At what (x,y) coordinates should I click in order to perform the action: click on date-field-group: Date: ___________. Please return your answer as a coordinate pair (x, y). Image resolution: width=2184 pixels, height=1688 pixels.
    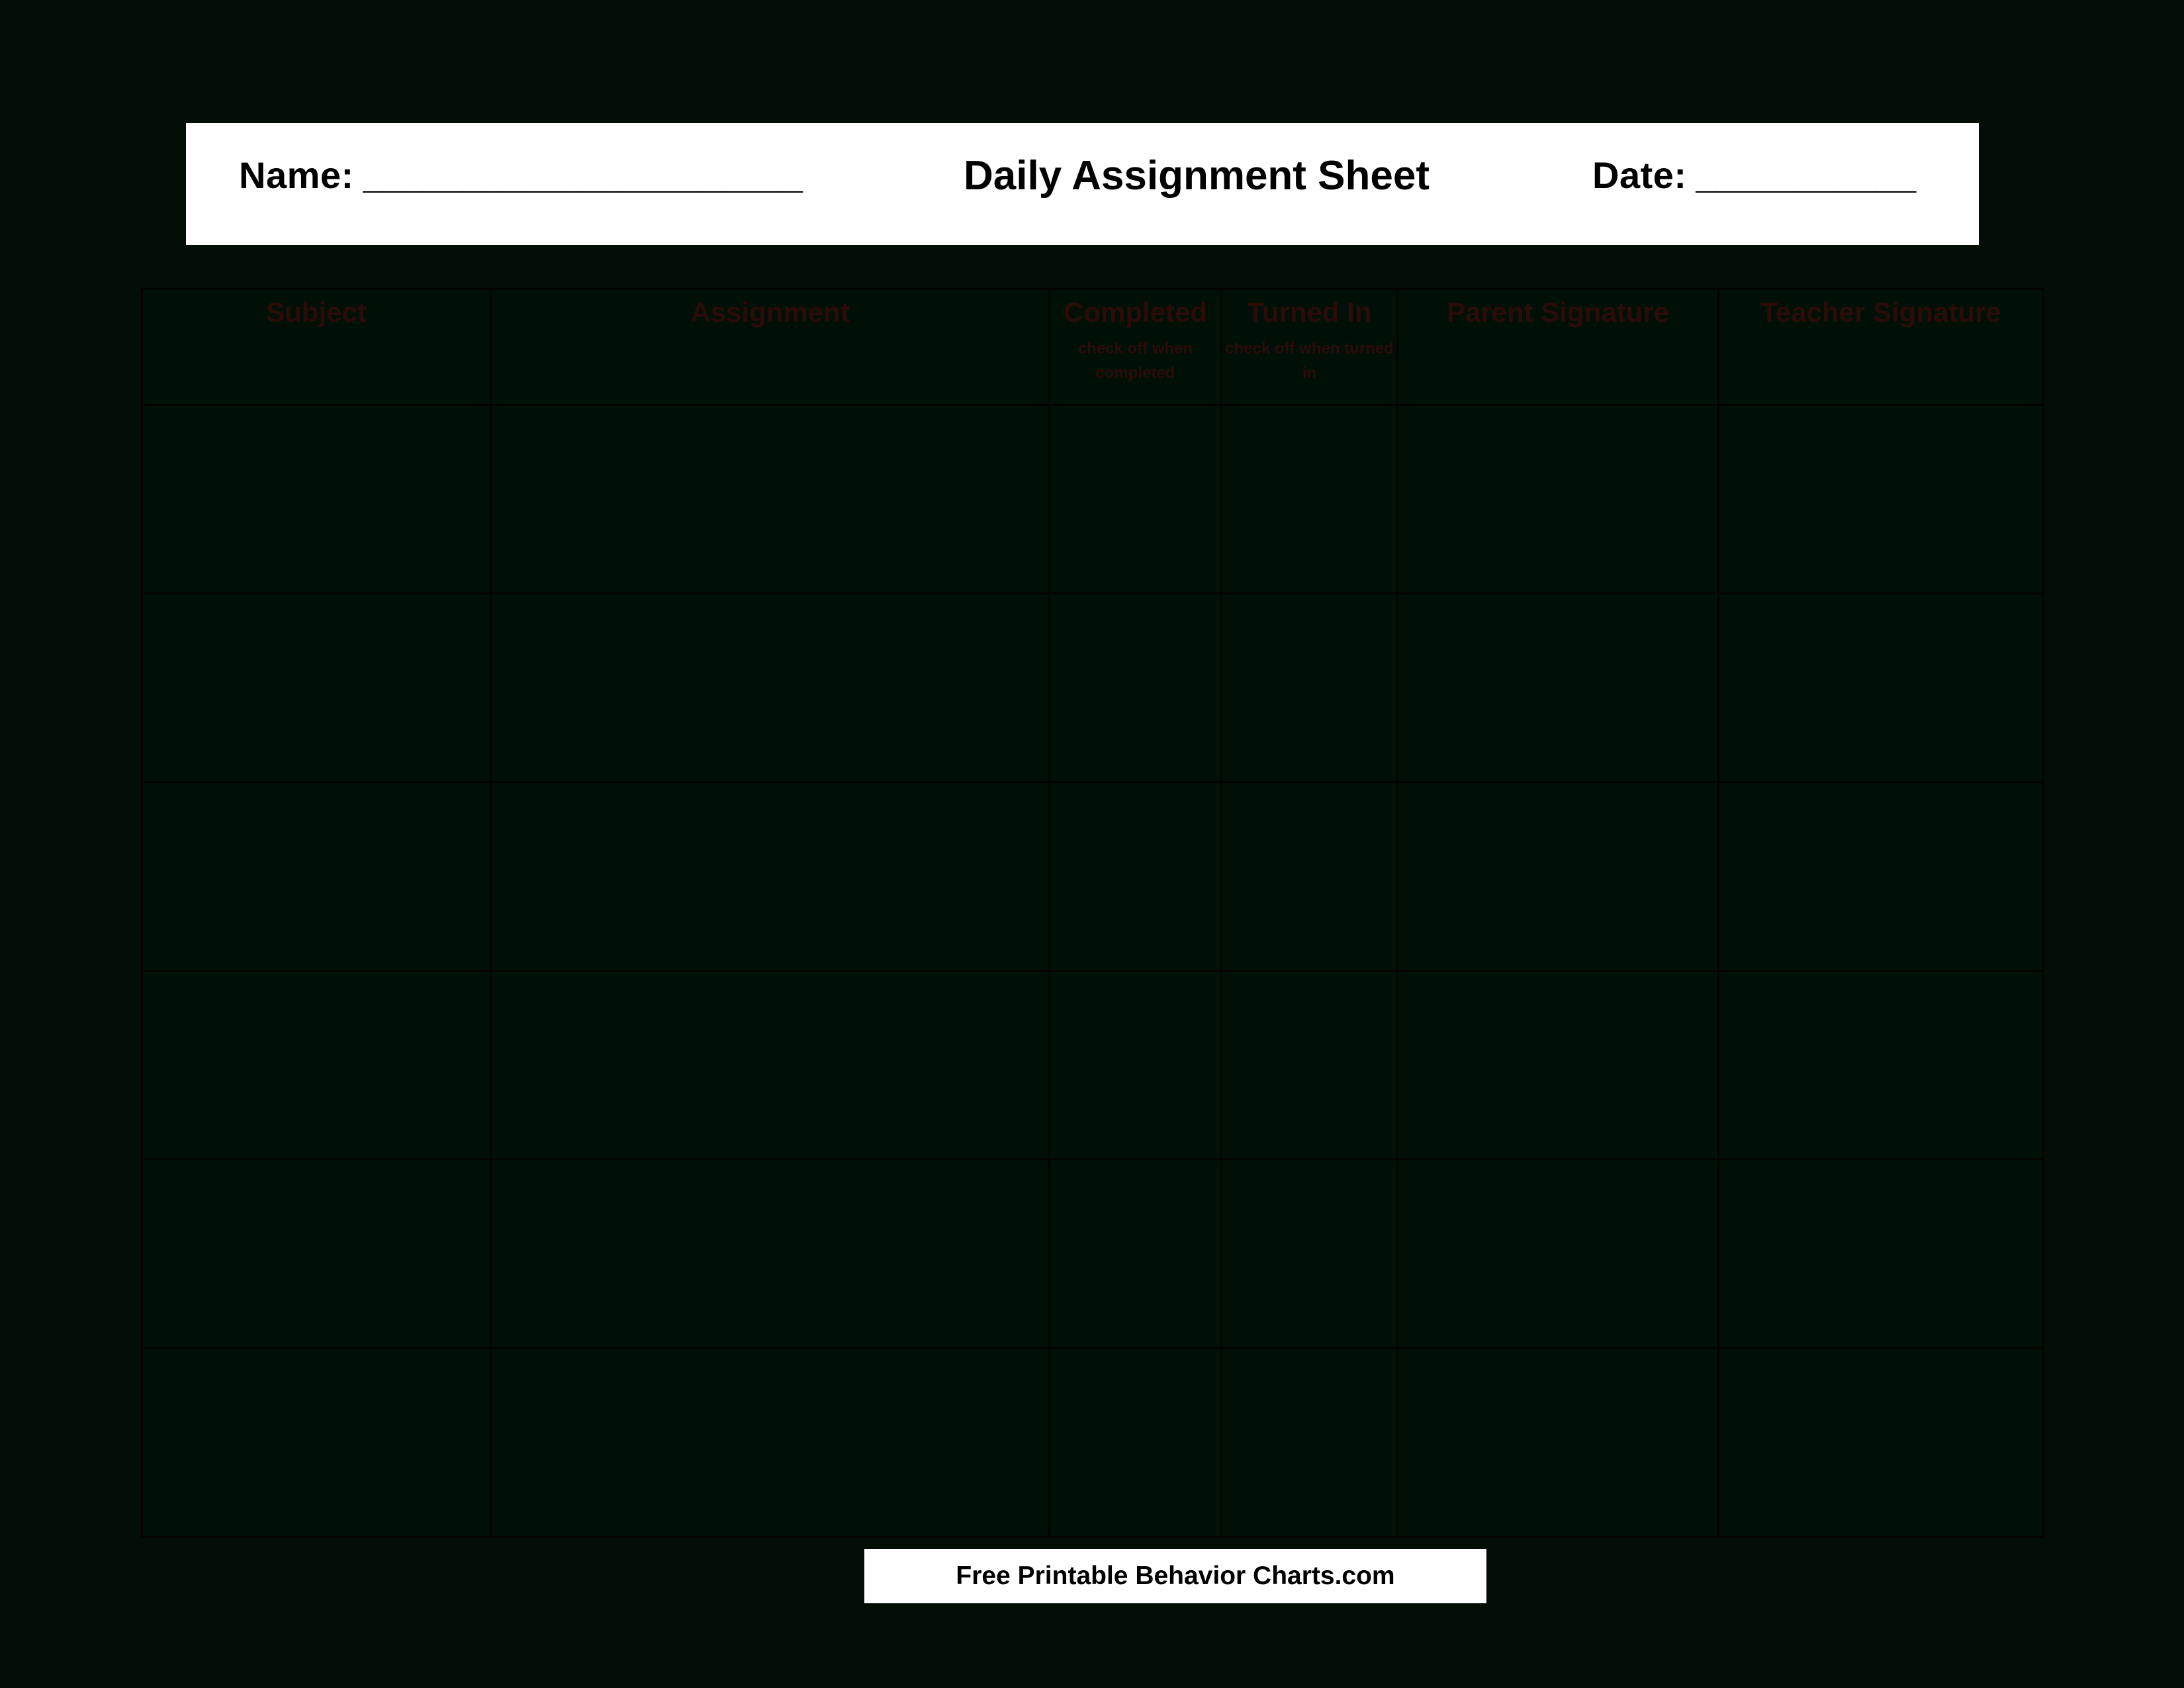
    Looking at the image, I should click on (1755, 175).